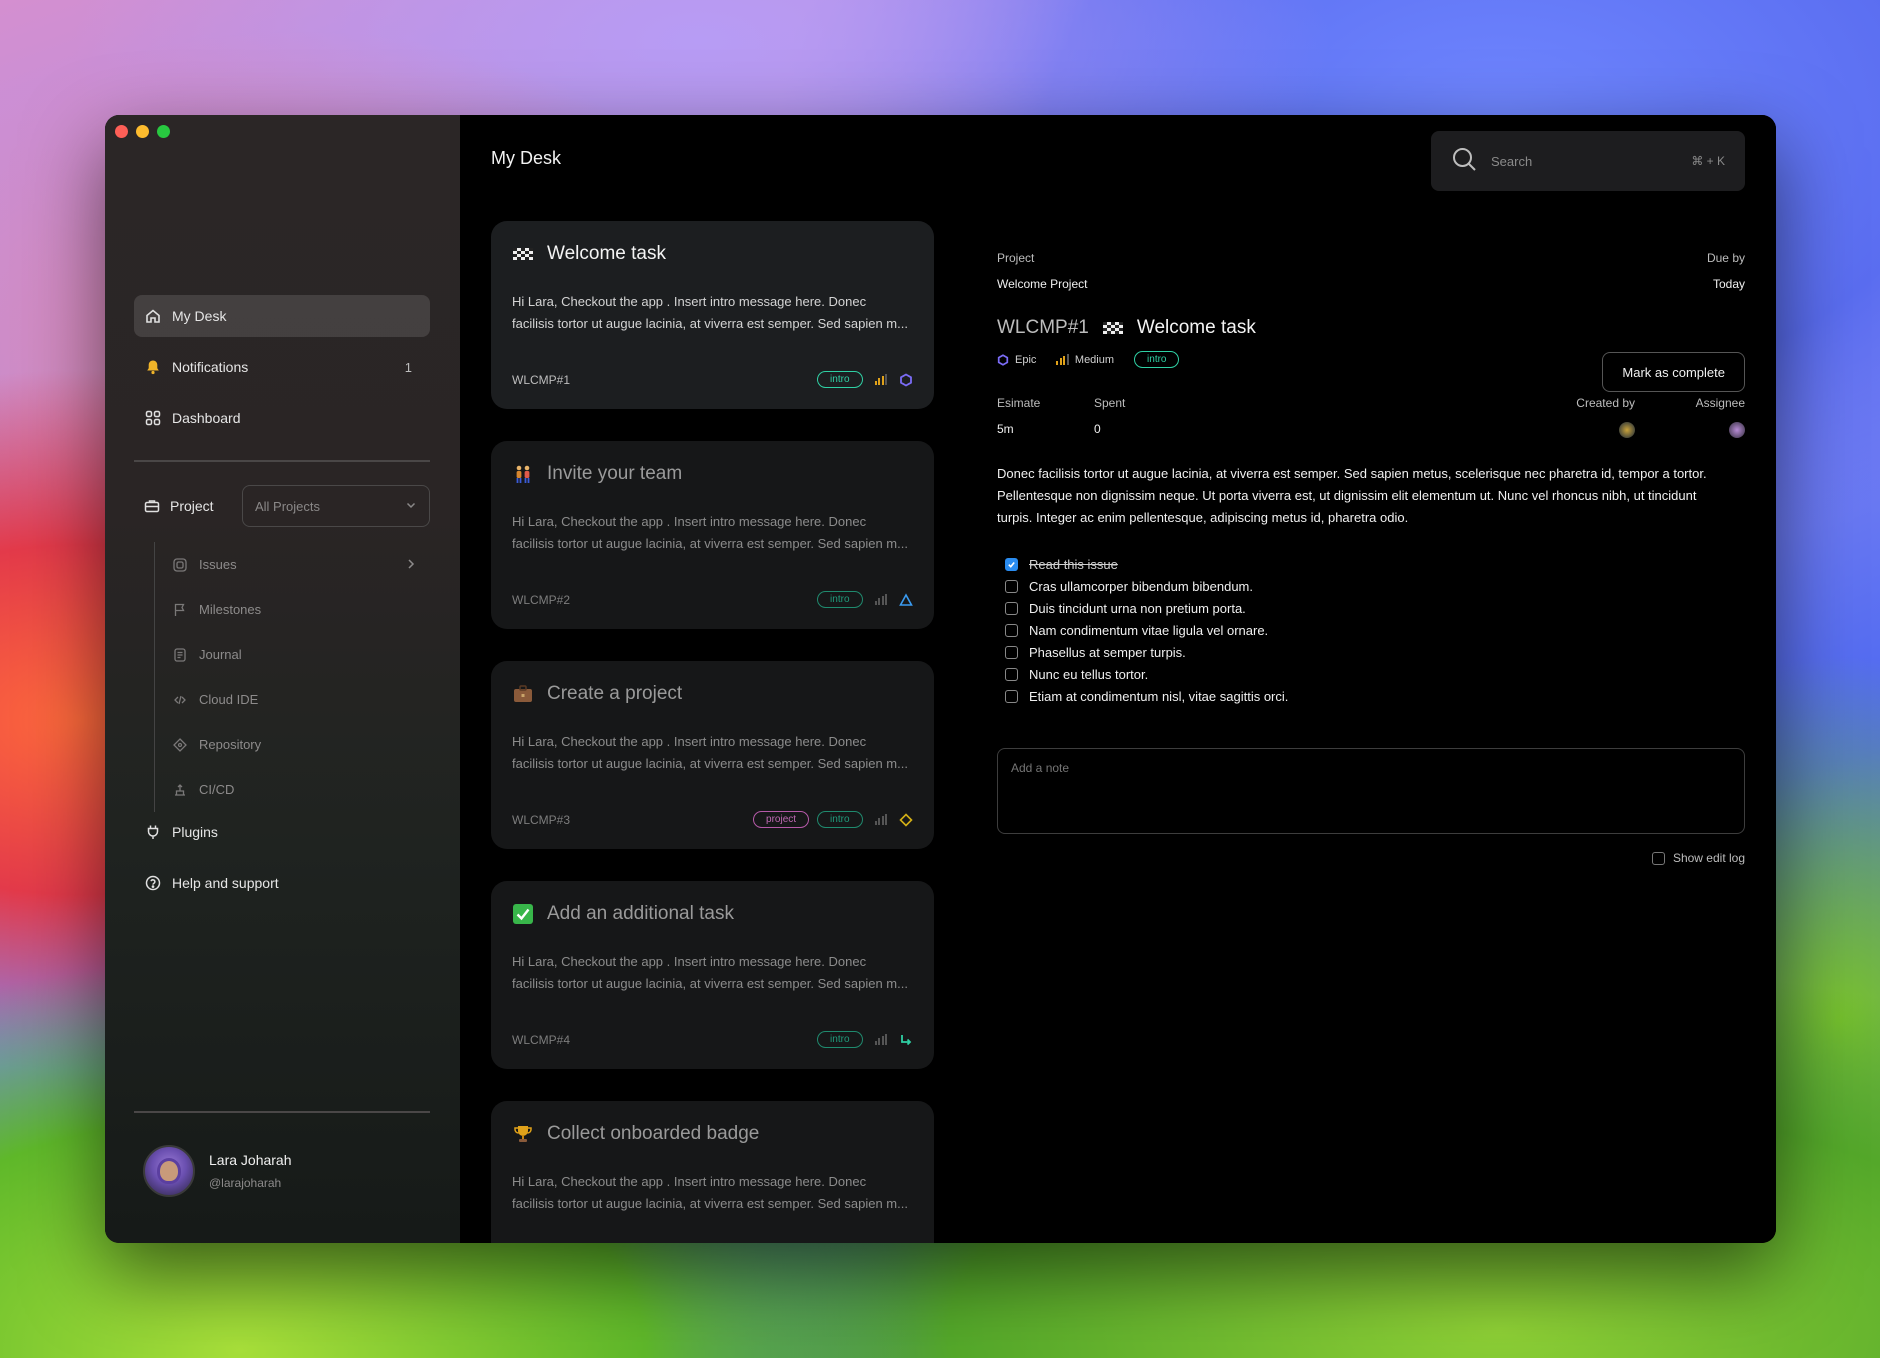 Image resolution: width=1880 pixels, height=1358 pixels. Describe the element at coordinates (606, 253) in the screenshot. I see `task-card-title: Welcome task` at that location.